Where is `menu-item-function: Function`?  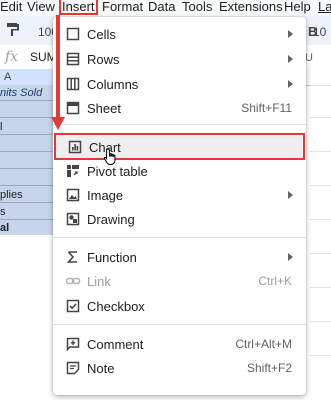
menu-item-function: Function is located at coordinates (179, 257).